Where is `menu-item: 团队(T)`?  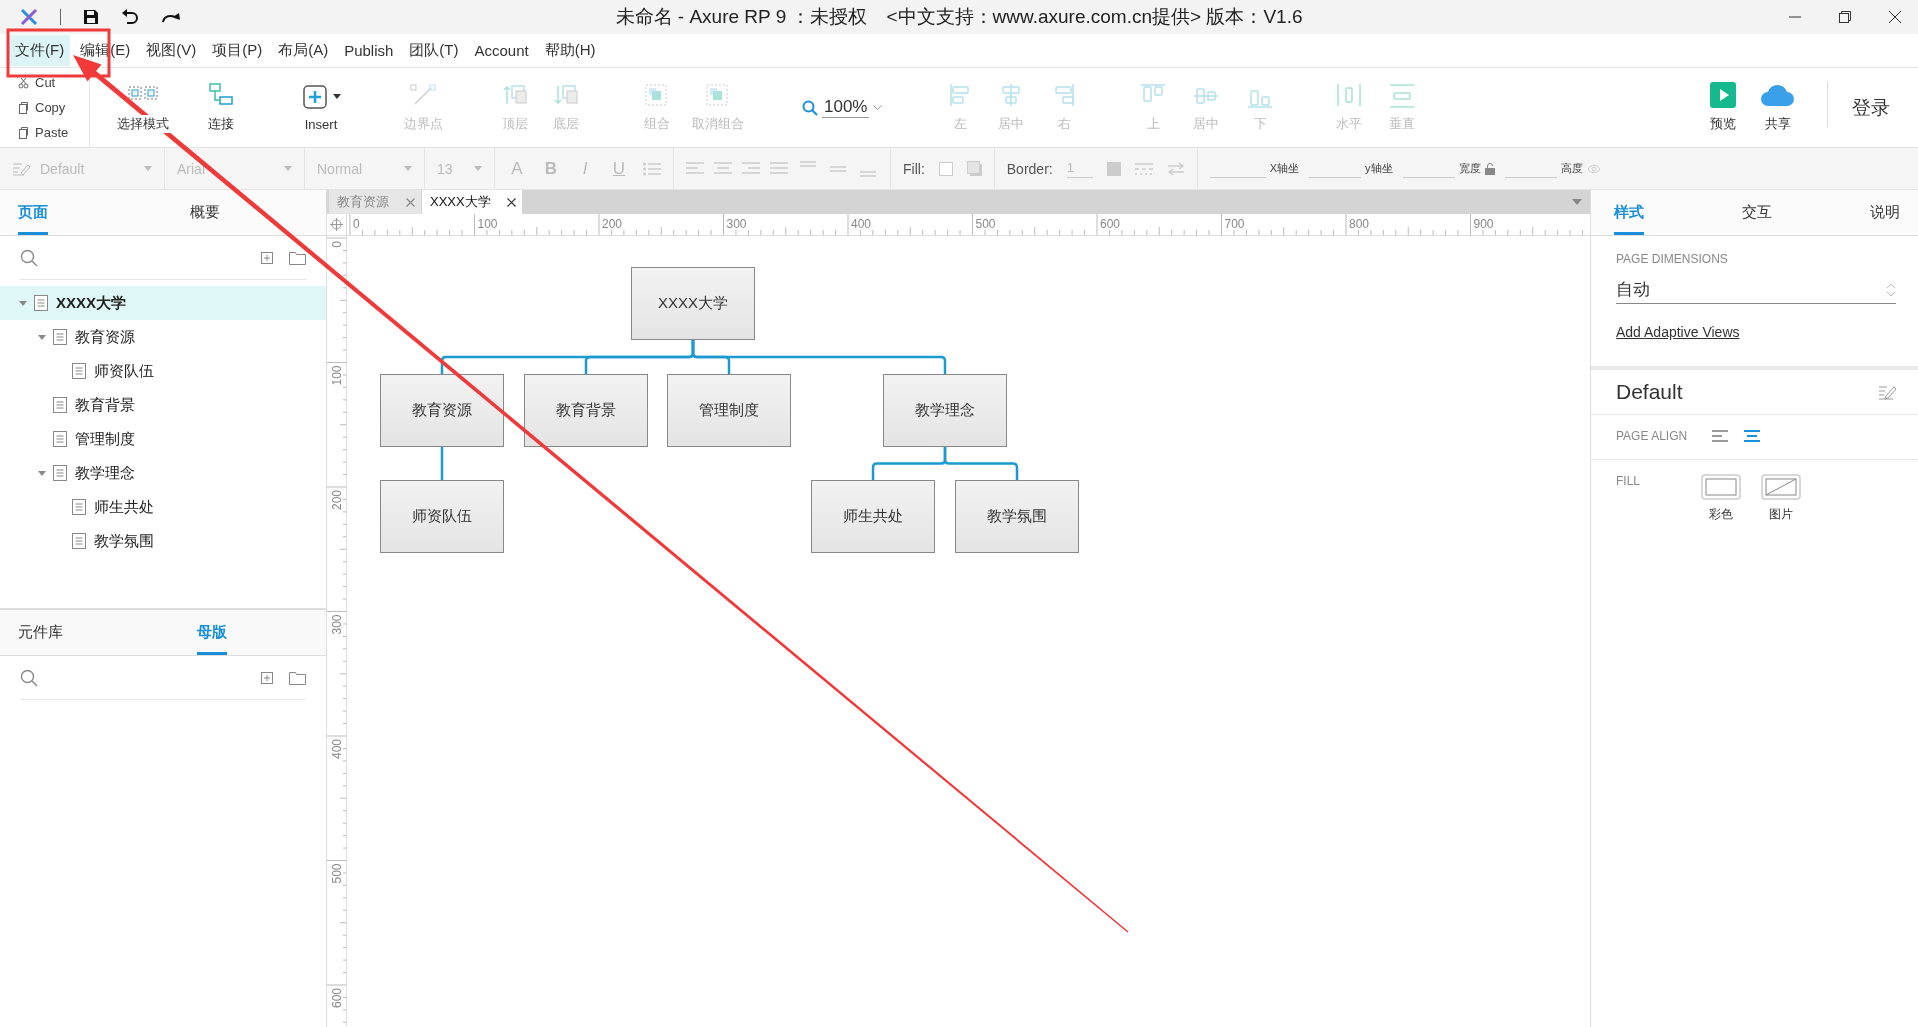
menu-item: 团队(T) is located at coordinates (434, 50).